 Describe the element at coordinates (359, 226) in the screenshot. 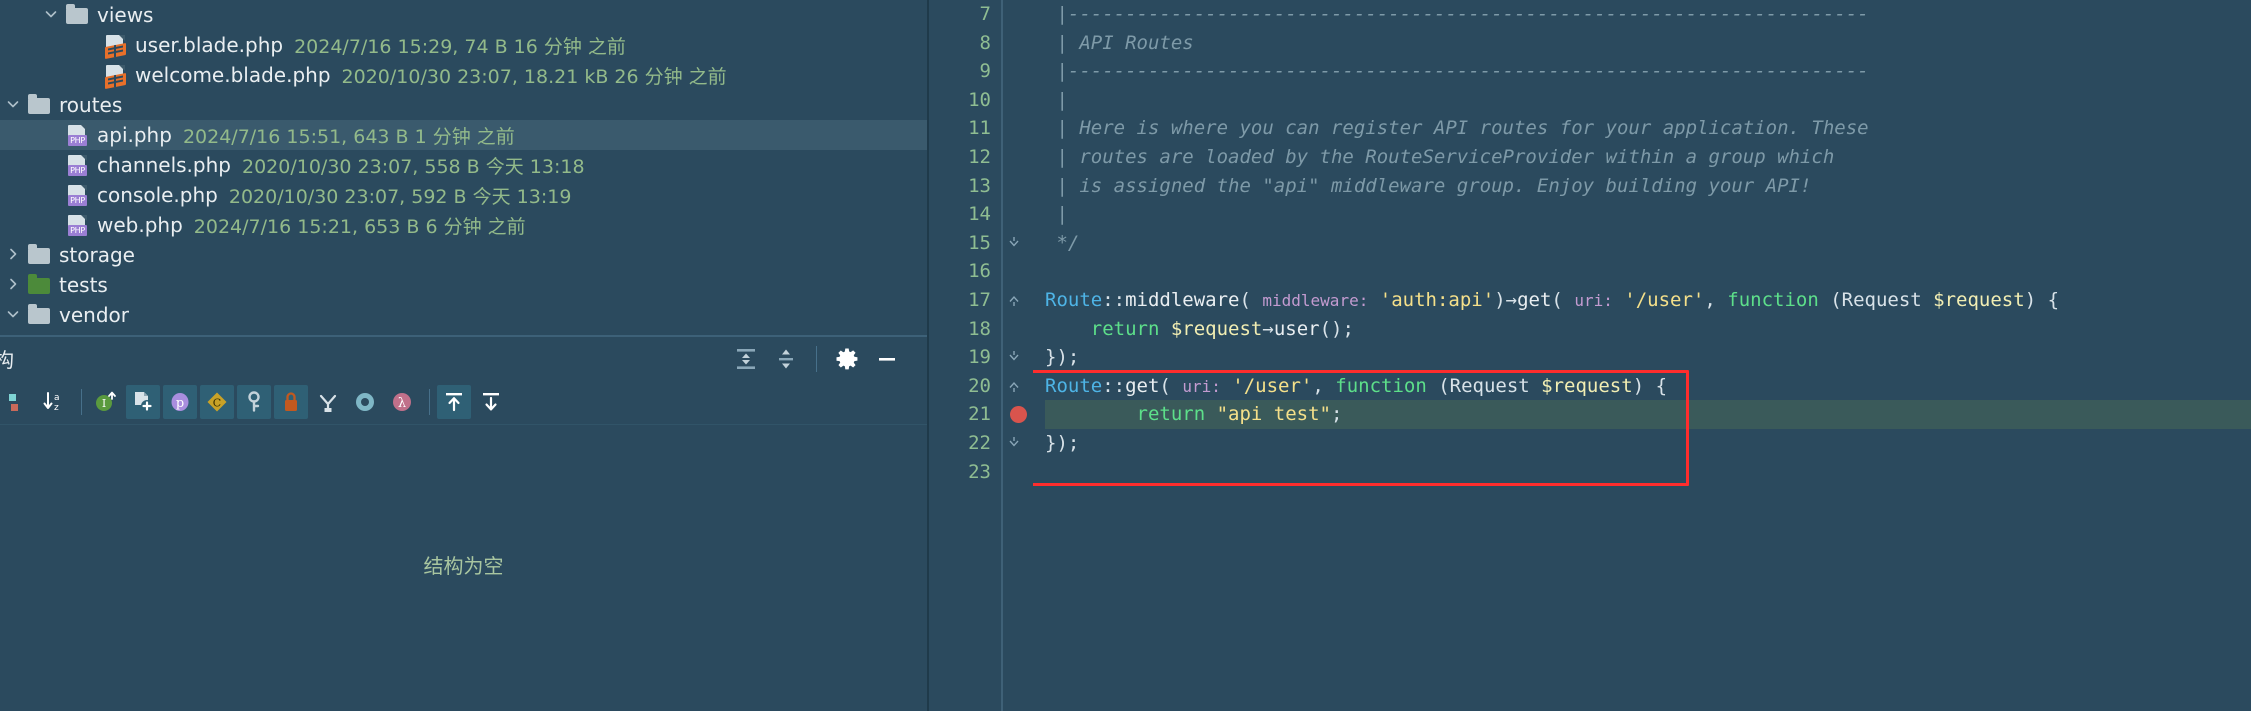

I see `tree-row-meta: 2024/7/16 15:21, 653 B 6 分钟 之前` at that location.